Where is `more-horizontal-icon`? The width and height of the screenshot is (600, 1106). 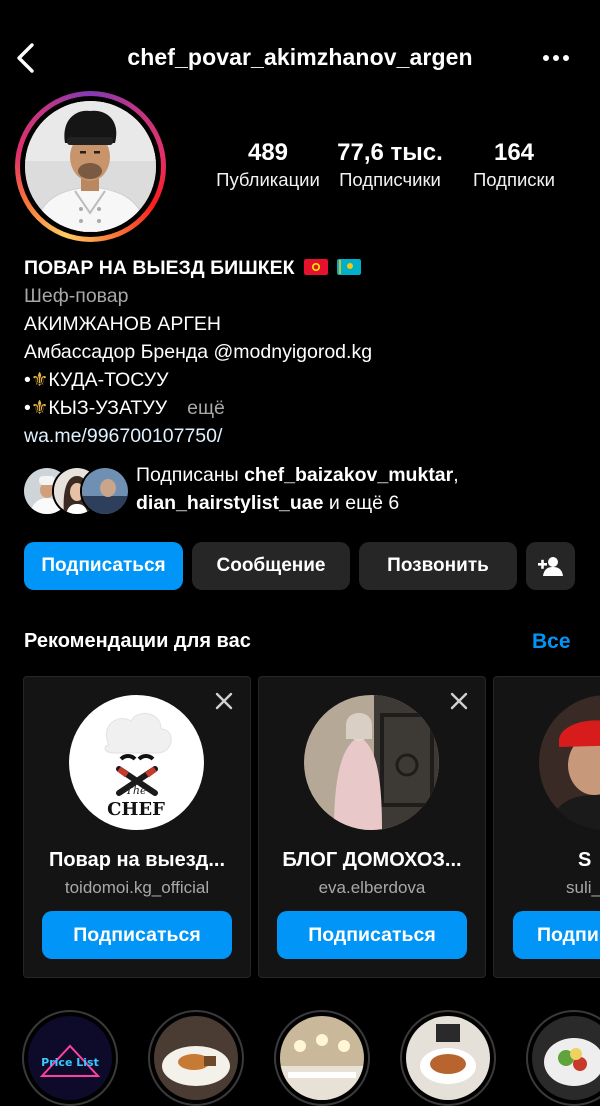
more-horizontal-icon is located at coordinates (556, 58).